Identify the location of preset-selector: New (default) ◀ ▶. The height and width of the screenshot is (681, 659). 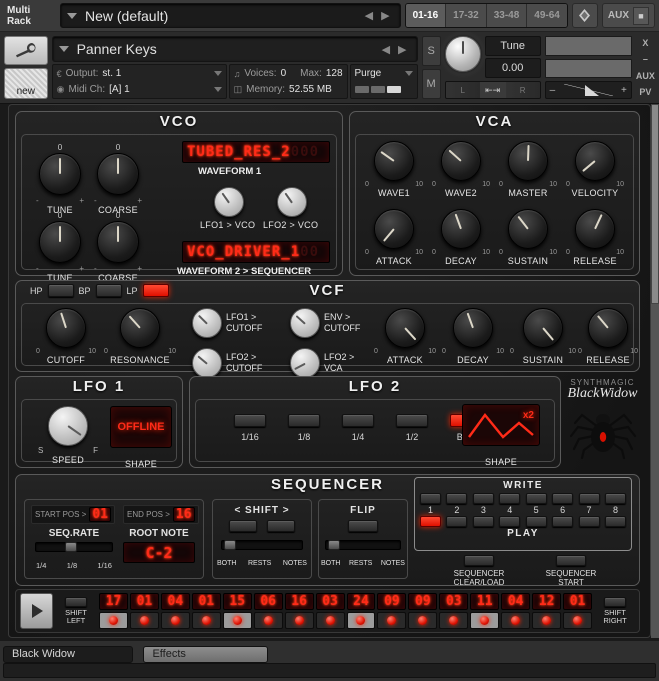
(230, 15).